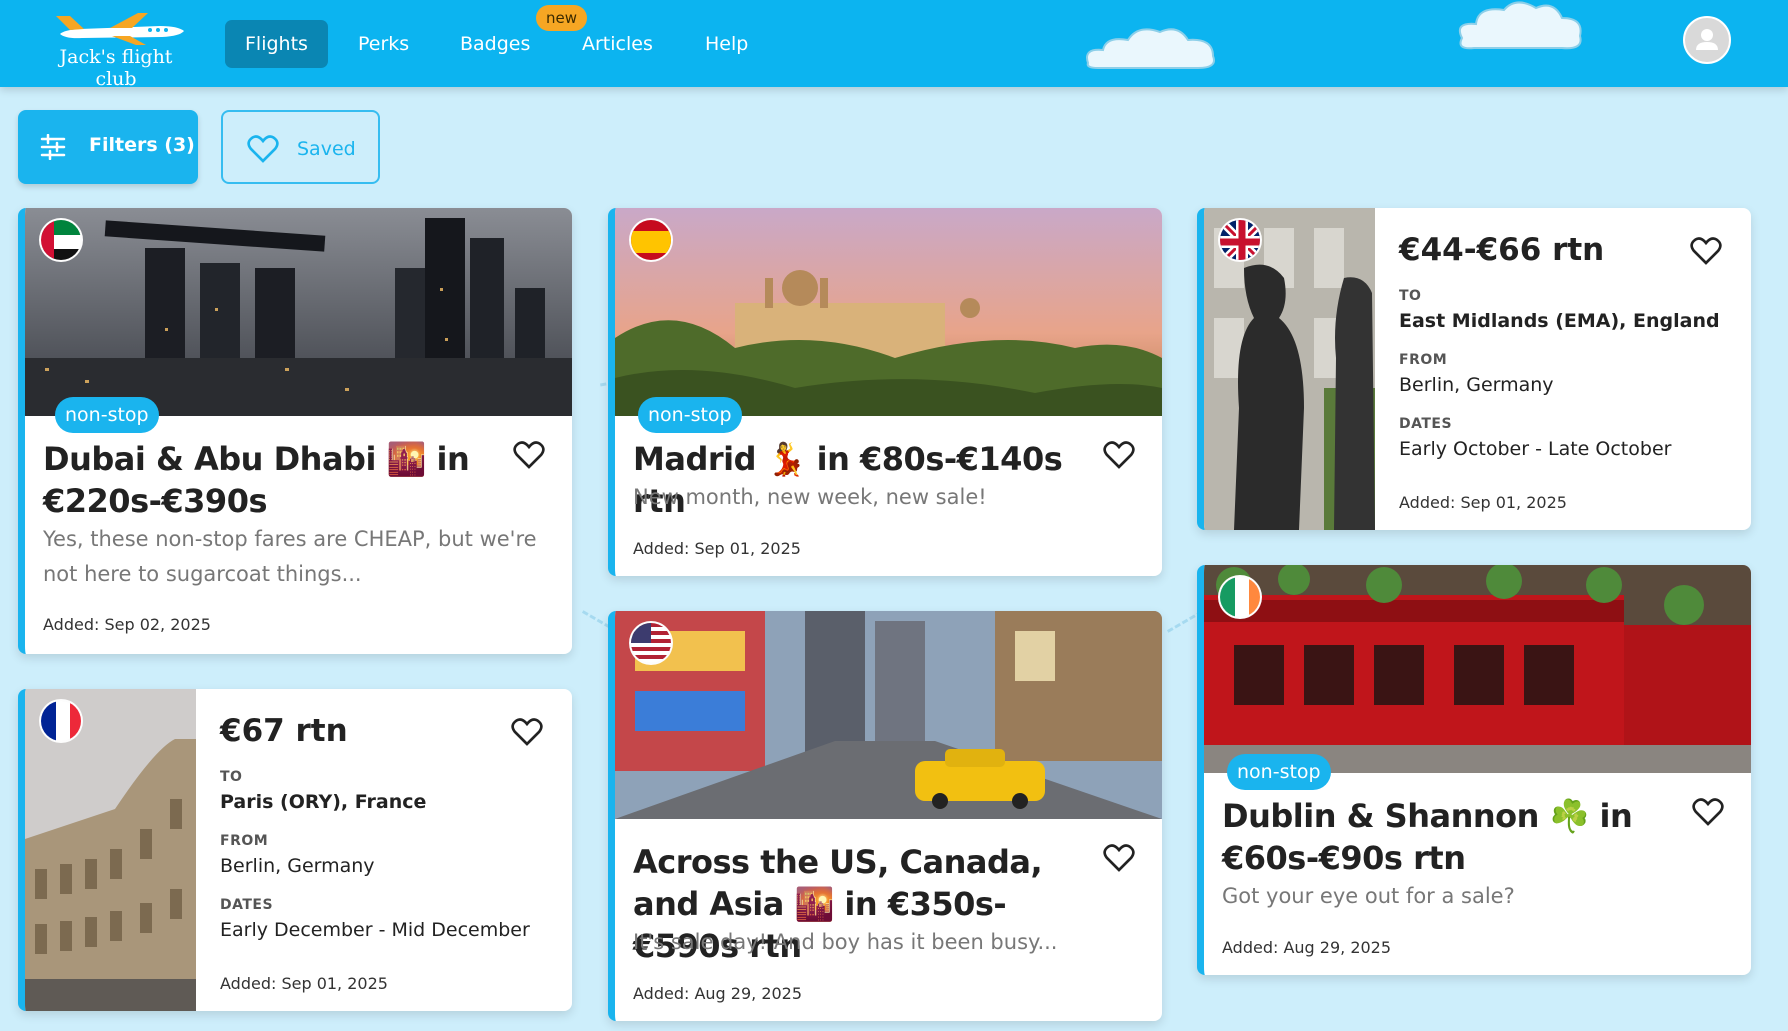  I want to click on deal-subtitle: New month, new week, new sale!, so click(810, 497).